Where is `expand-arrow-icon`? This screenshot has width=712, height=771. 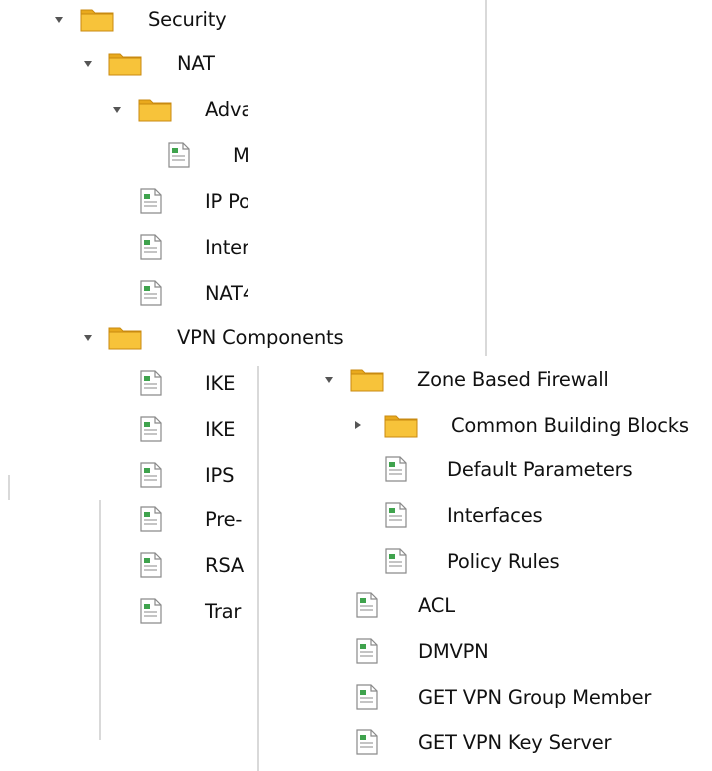
expand-arrow-icon is located at coordinates (329, 380).